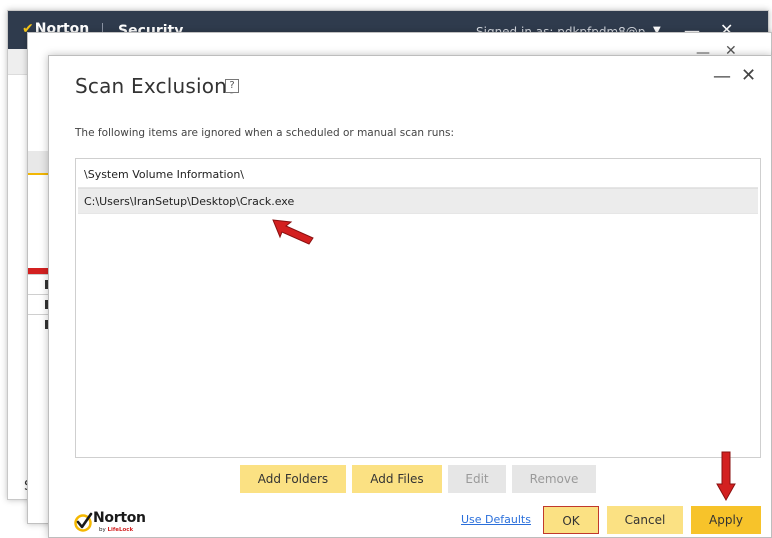 This screenshot has height=538, width=772. I want to click on cancel-button: Cancel, so click(645, 520).